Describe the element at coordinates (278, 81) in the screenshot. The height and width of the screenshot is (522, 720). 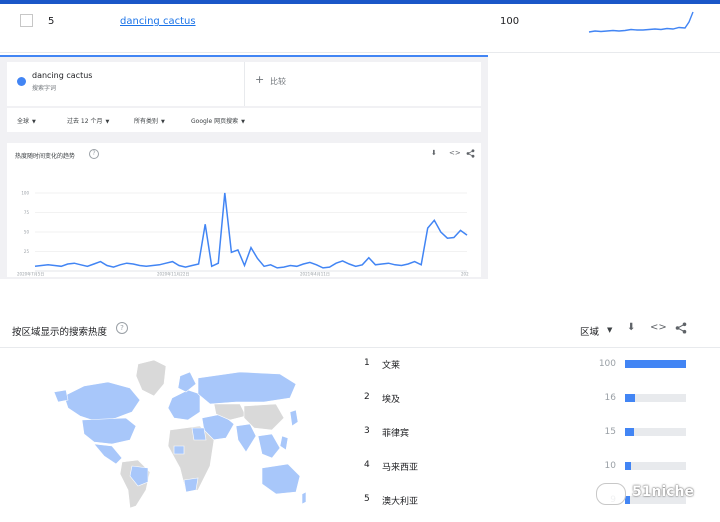
I see `compare-label: 比较` at that location.